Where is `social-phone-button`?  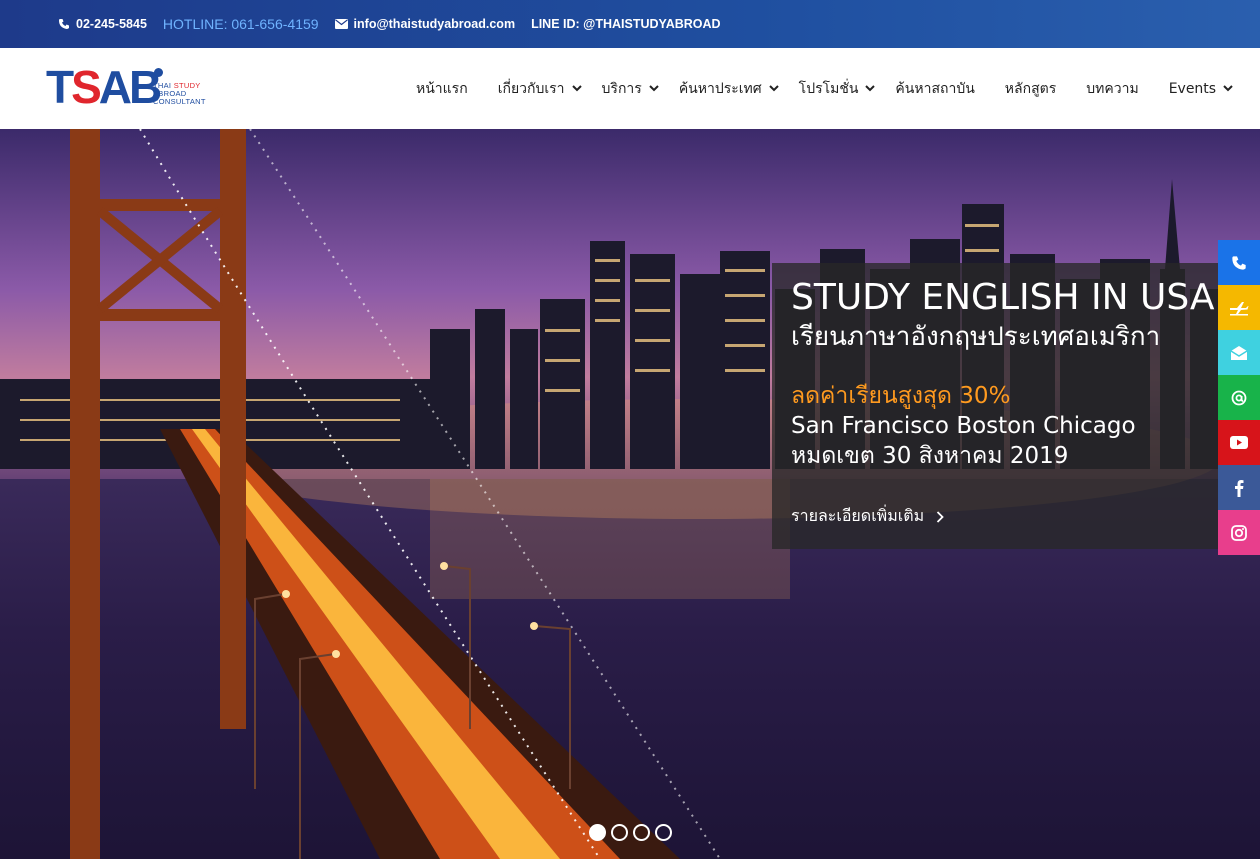 social-phone-button is located at coordinates (1239, 262).